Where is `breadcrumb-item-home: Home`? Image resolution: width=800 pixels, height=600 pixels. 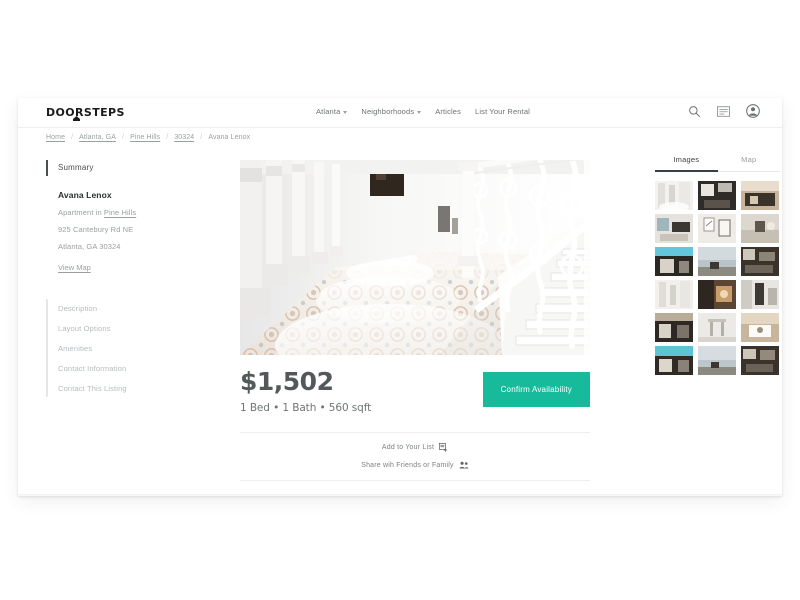
breadcrumb-item-home: Home is located at coordinates (55, 137).